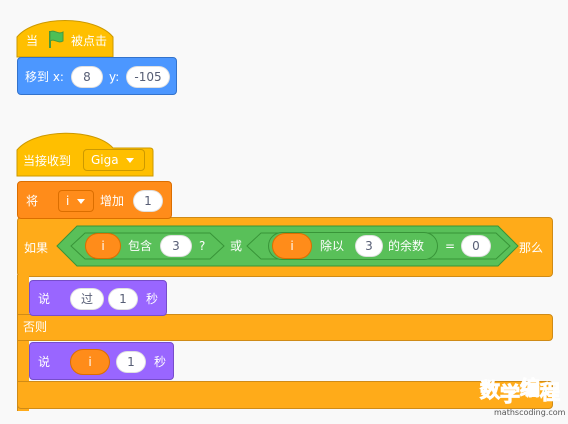 The width and height of the screenshot is (568, 424). I want to click on say2-var-reporter: i, so click(90, 362).